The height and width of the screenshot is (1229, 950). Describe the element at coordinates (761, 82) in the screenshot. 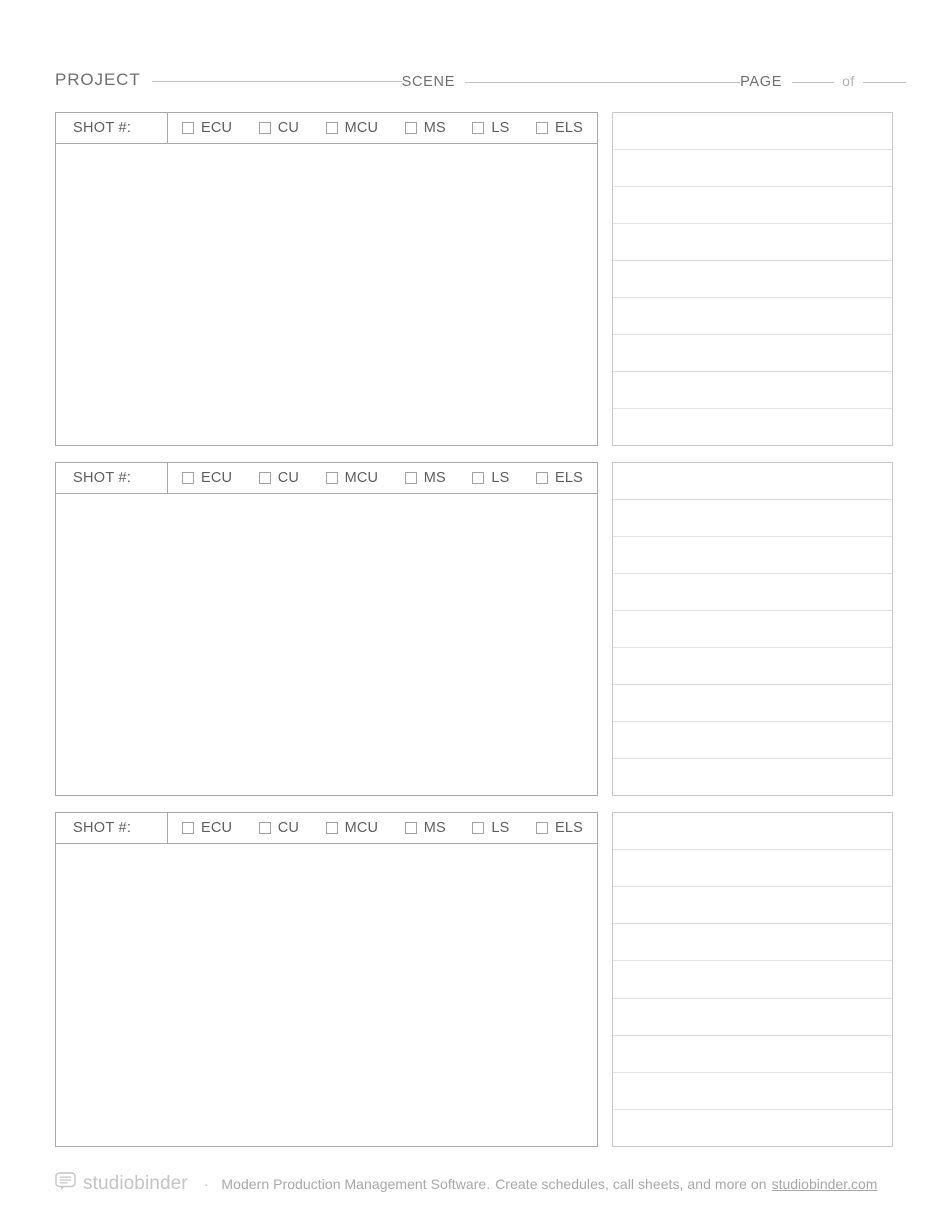

I see `page-label: PAGE` at that location.